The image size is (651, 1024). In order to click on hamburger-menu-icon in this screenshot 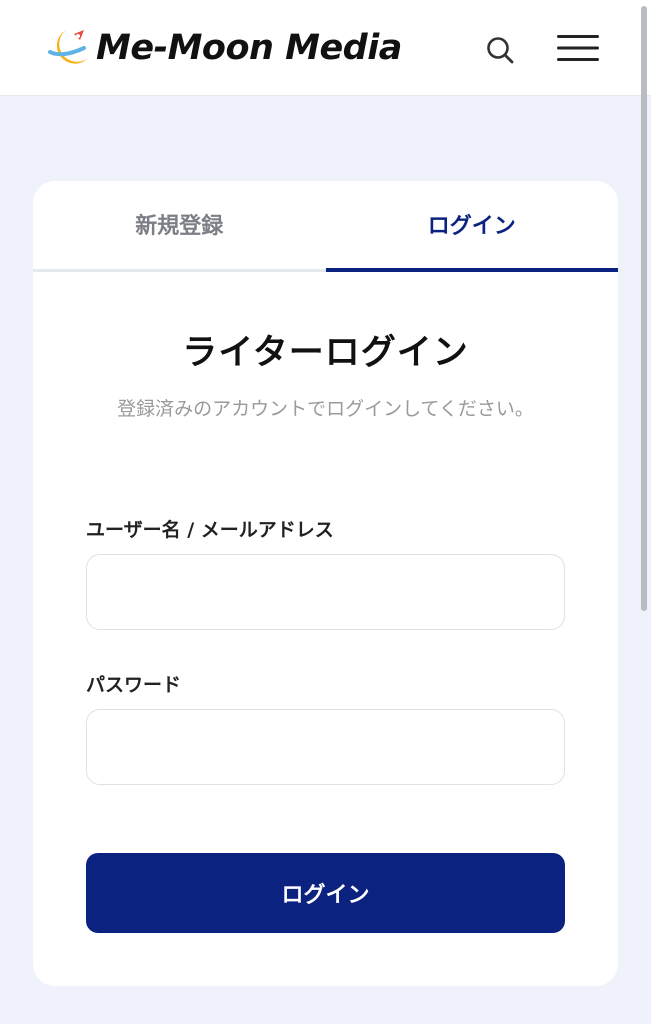, I will do `click(578, 48)`.